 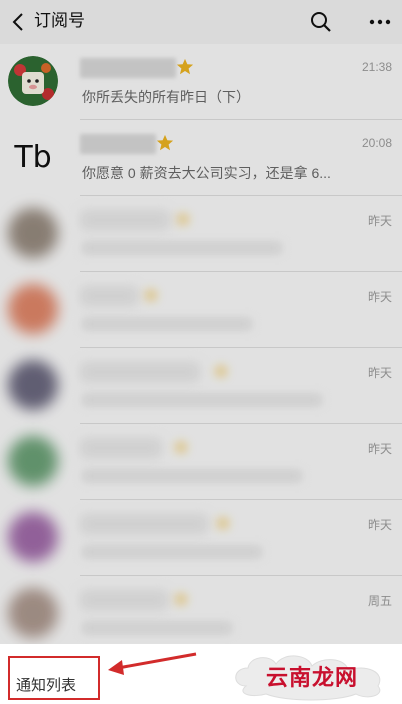 I want to click on more-icon, so click(x=380, y=22).